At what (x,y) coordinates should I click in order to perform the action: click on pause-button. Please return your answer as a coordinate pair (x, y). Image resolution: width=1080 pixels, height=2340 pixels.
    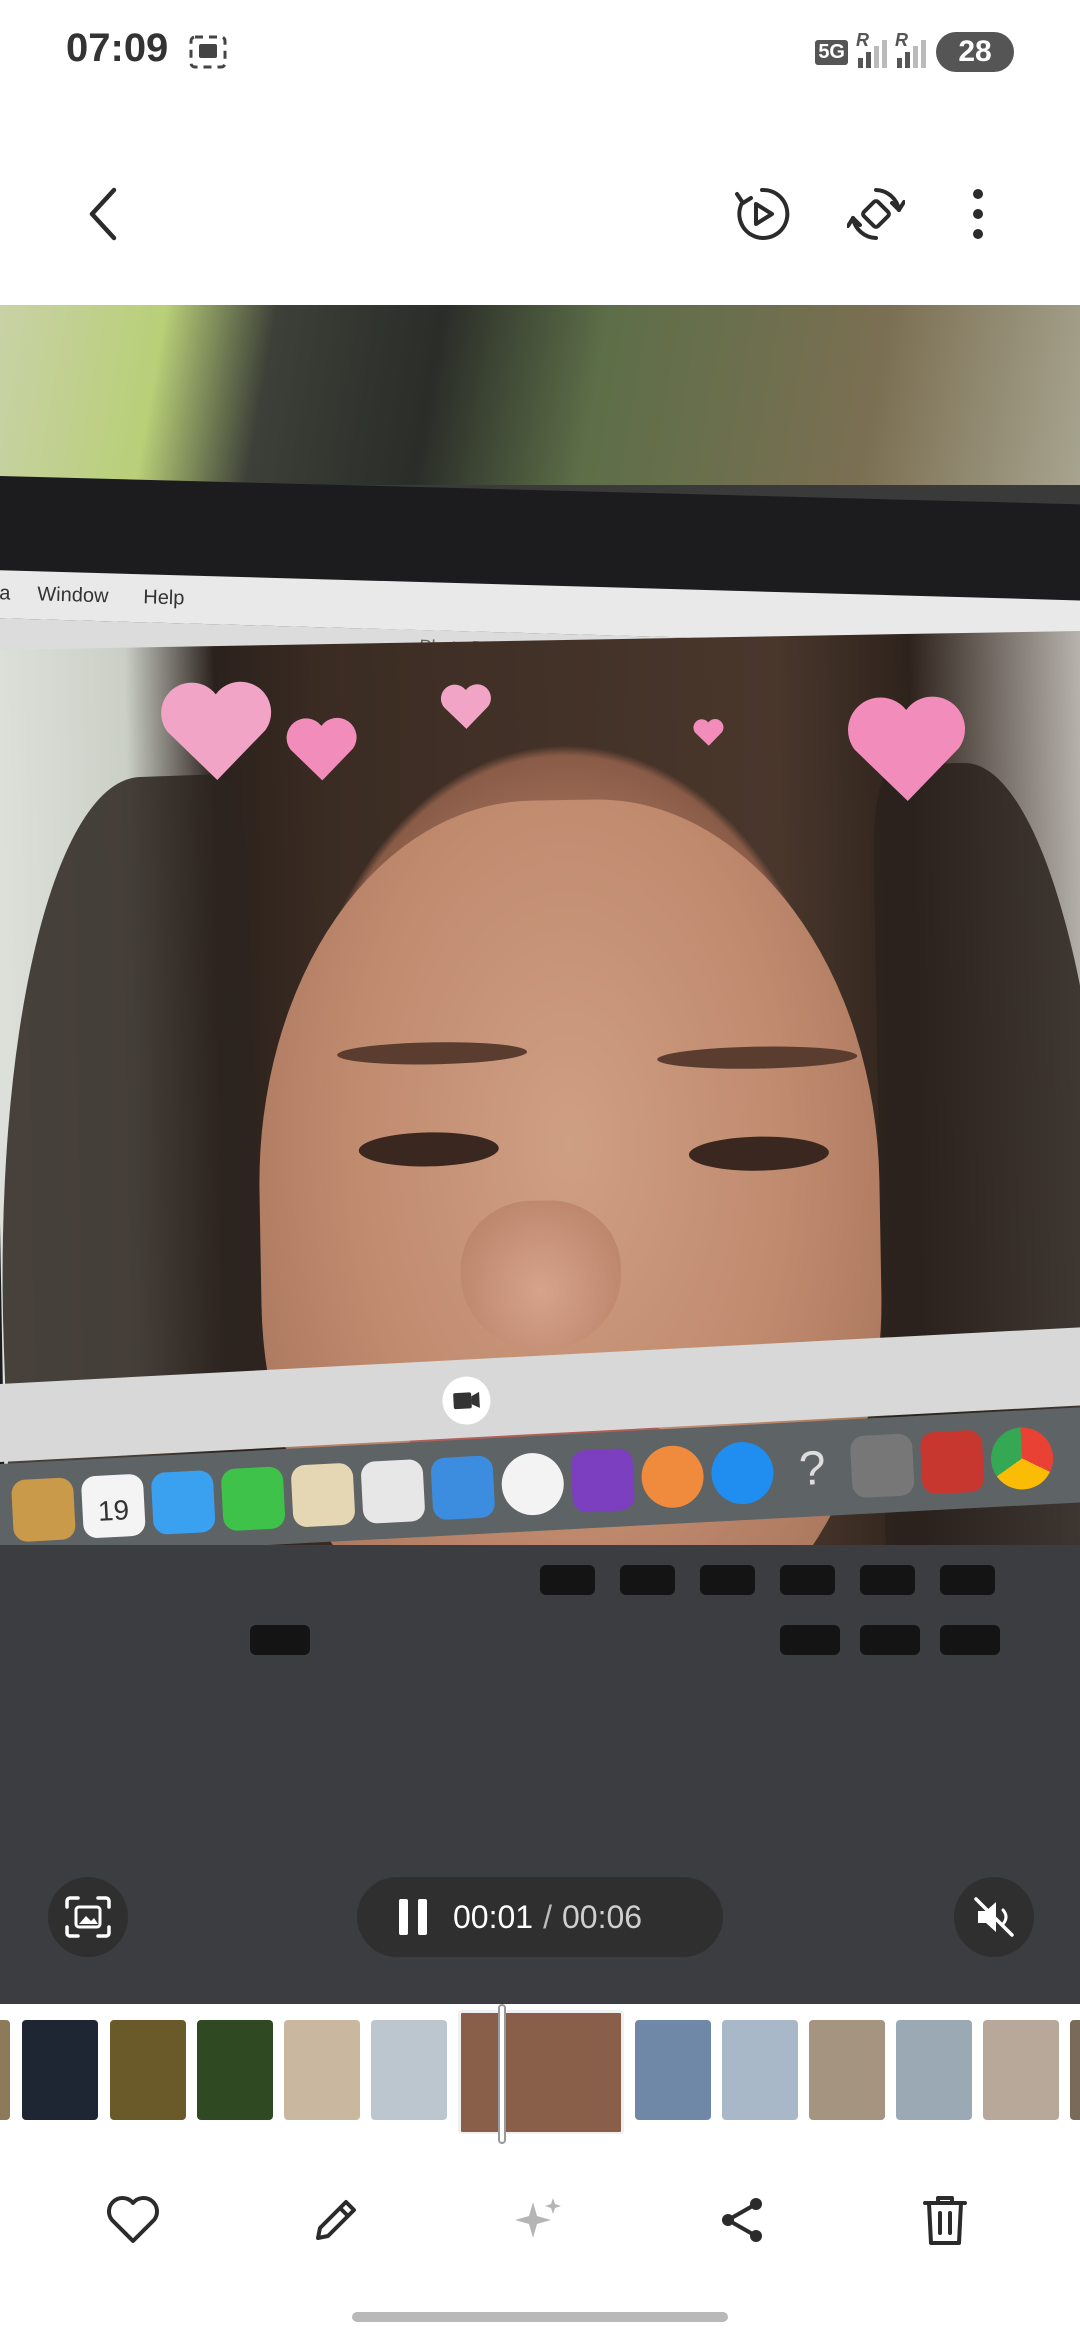
    Looking at the image, I should click on (413, 1917).